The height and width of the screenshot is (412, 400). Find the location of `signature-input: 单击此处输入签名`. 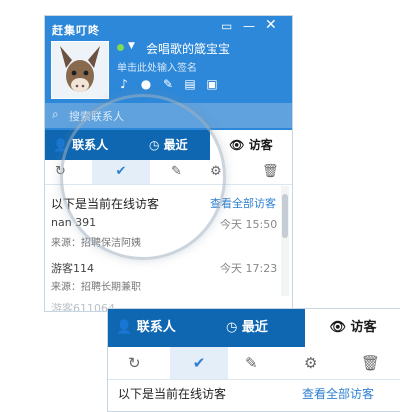

signature-input: 单击此处输入签名 is located at coordinates (157, 66).